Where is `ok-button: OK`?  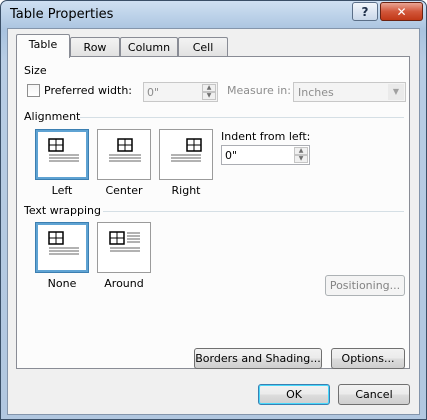
ok-button: OK is located at coordinates (294, 394).